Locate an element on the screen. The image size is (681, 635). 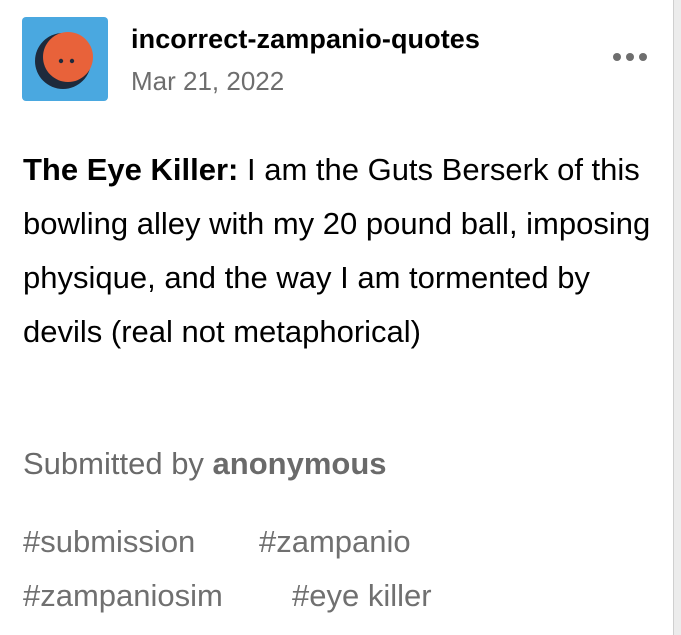
tag-submission: #submission is located at coordinates (109, 542).